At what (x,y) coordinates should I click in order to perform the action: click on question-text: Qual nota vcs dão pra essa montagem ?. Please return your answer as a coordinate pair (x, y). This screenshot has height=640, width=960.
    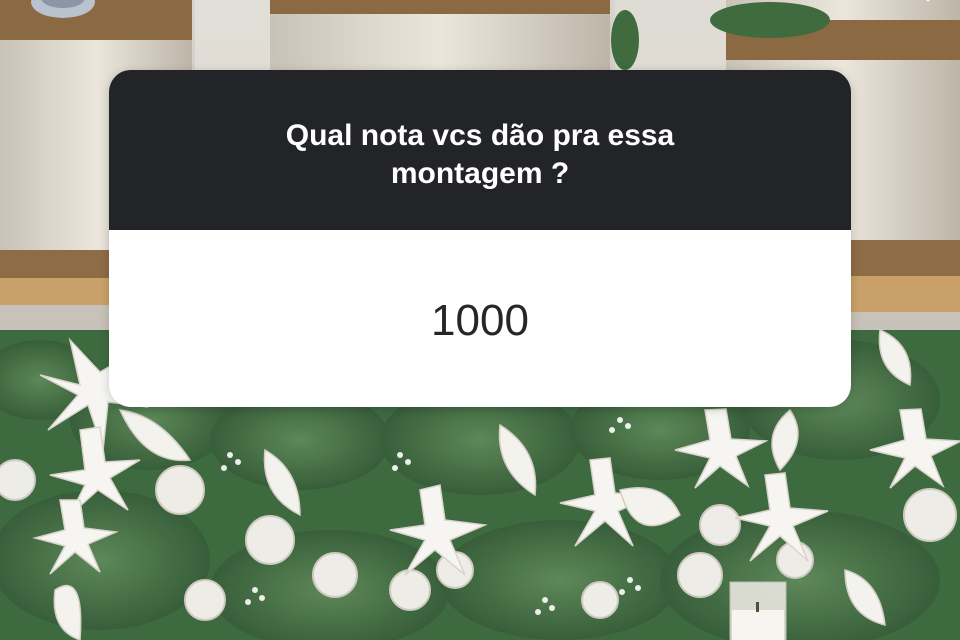
    Looking at the image, I should click on (480, 154).